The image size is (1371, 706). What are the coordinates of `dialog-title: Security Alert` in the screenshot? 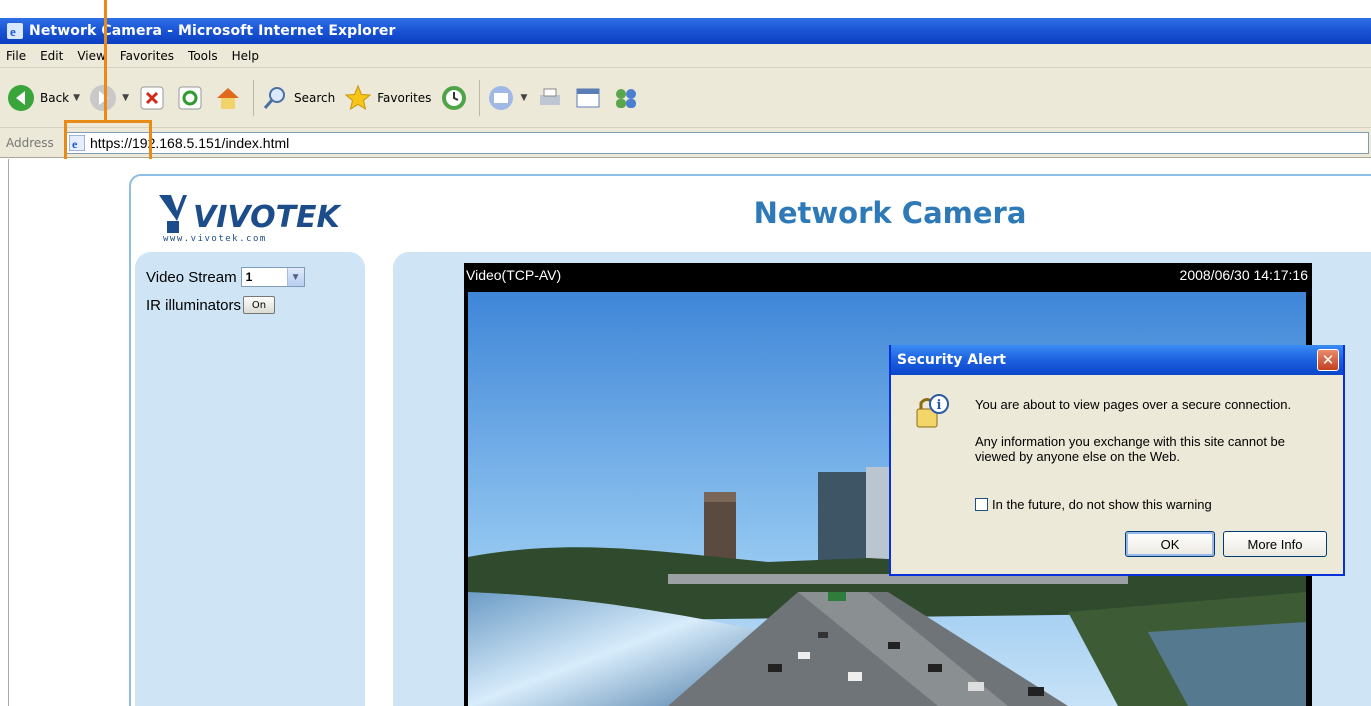 It's located at (951, 360).